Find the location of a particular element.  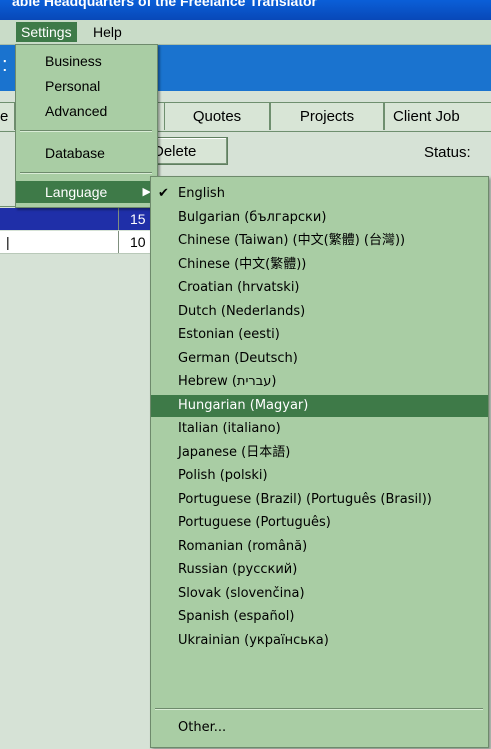

header-icon: : is located at coordinates (5, 65).